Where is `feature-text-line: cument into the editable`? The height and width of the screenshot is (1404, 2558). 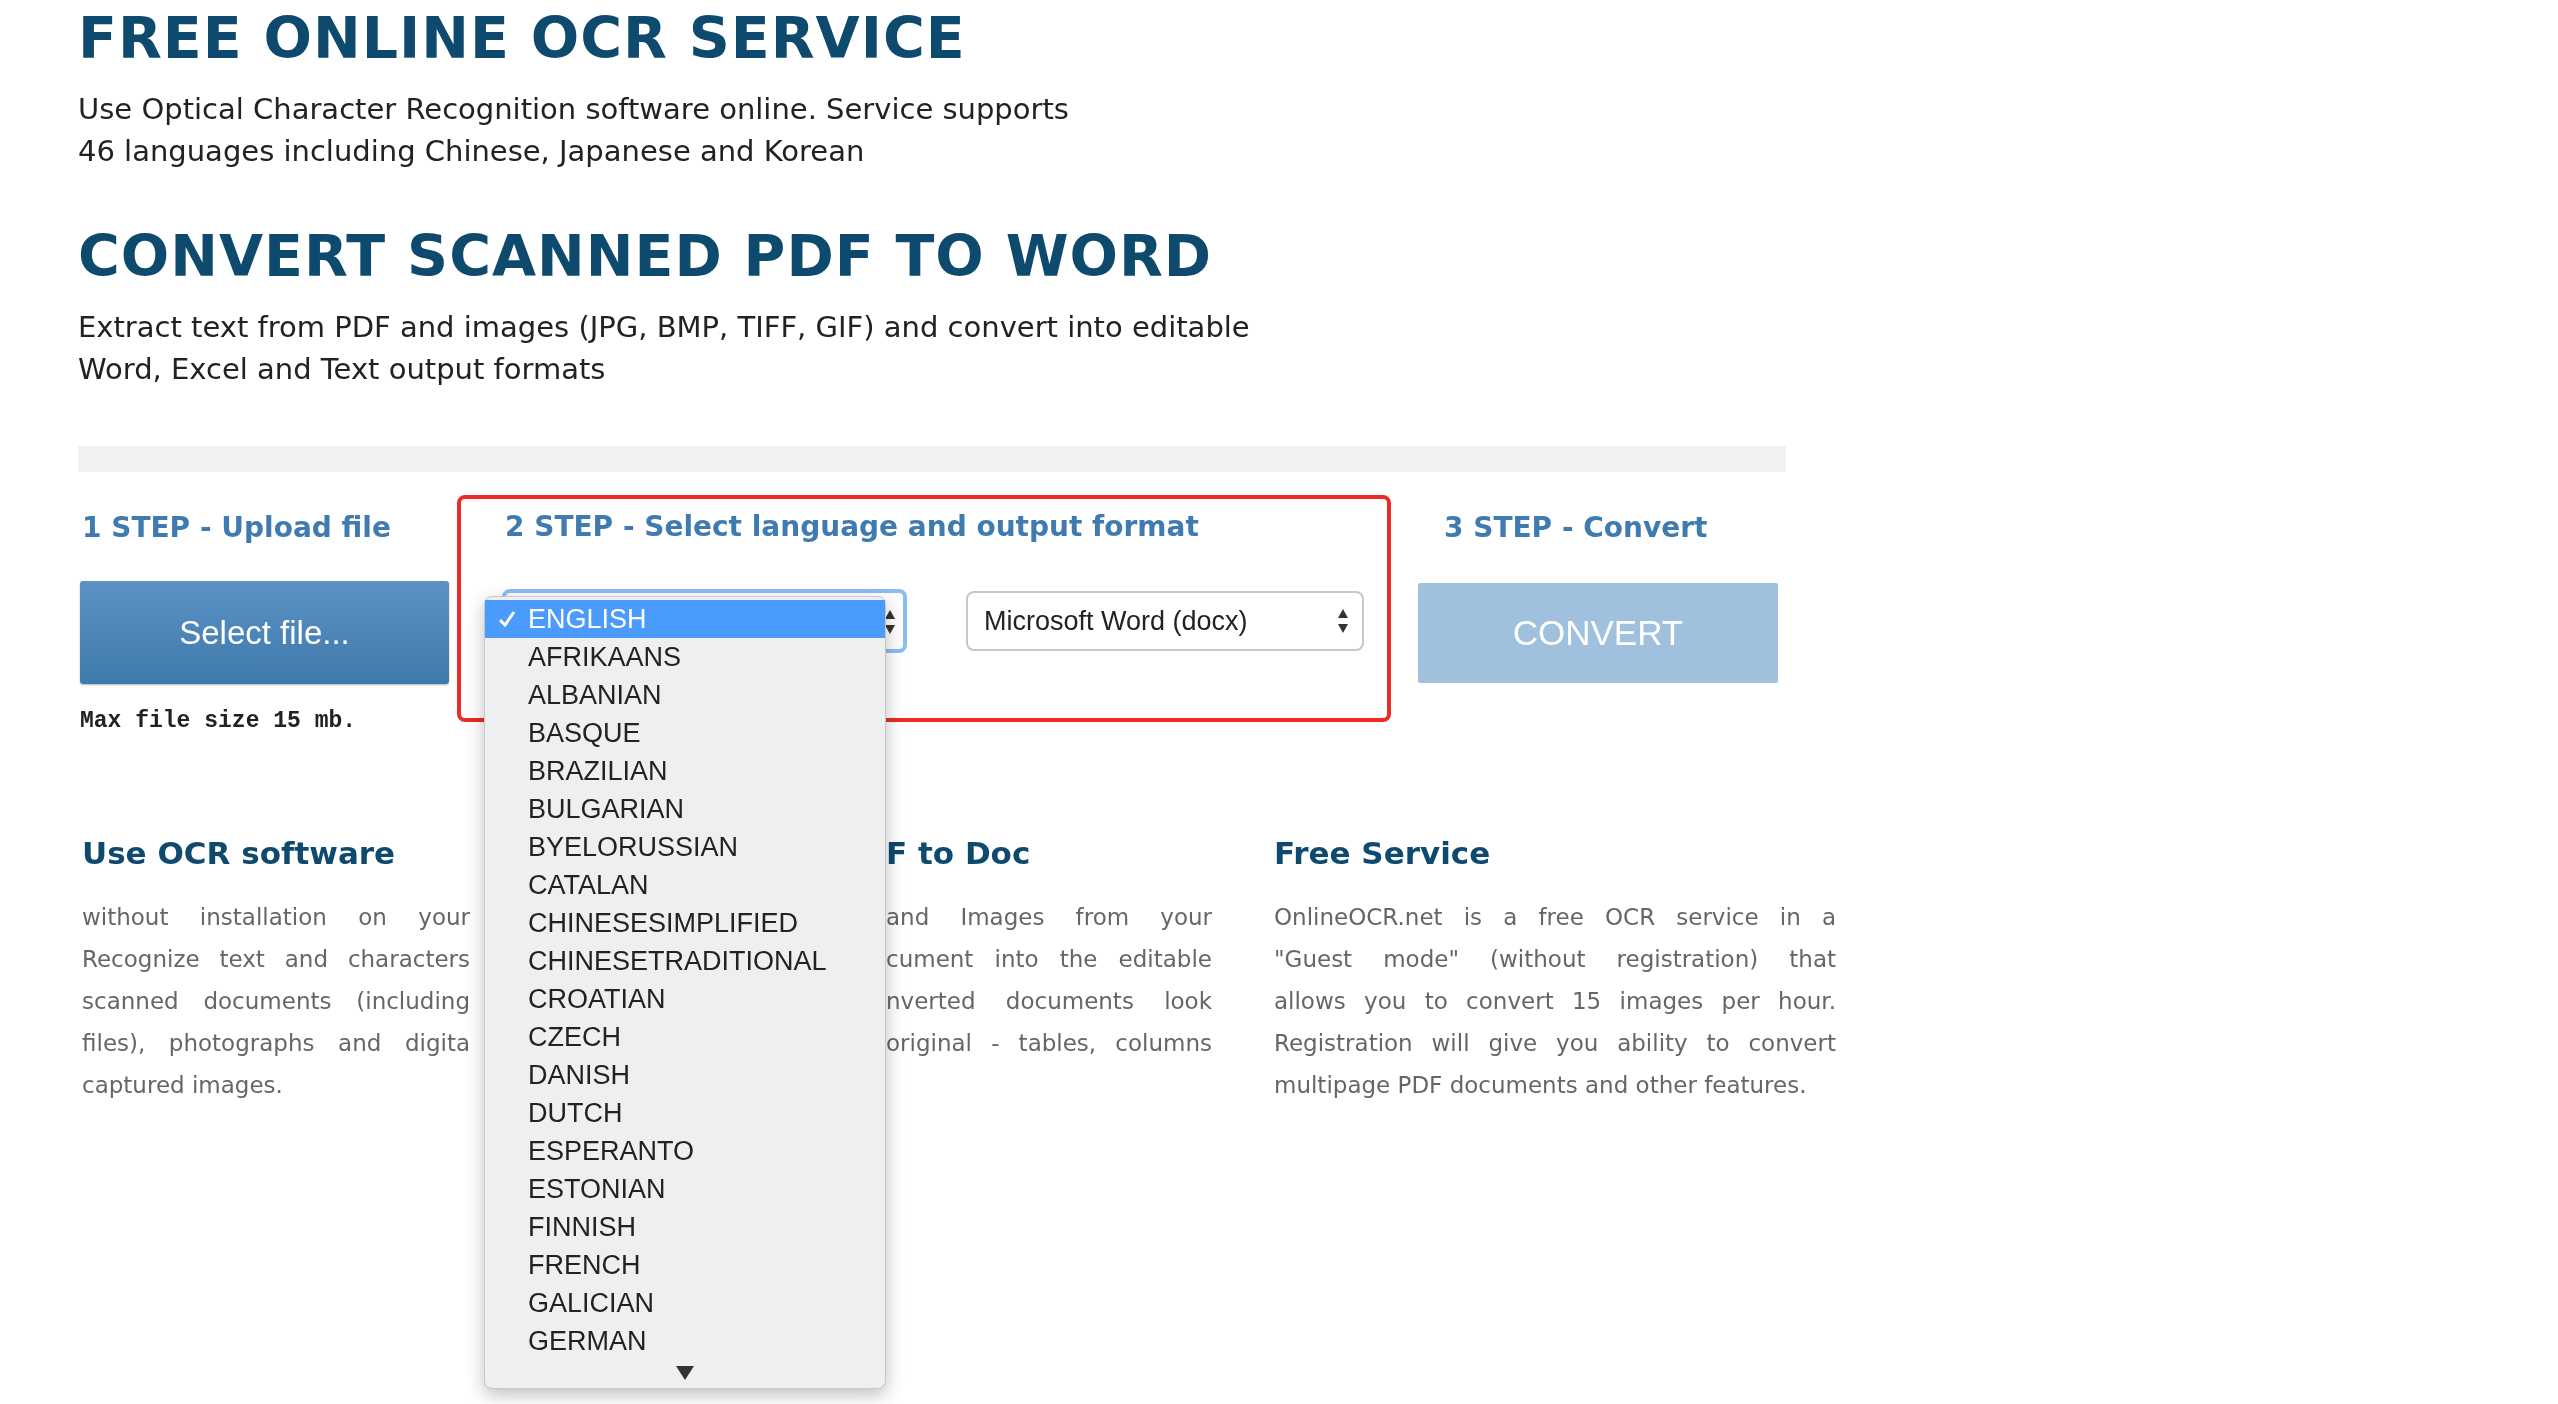
feature-text-line: cument into the editable is located at coordinates (1049, 959).